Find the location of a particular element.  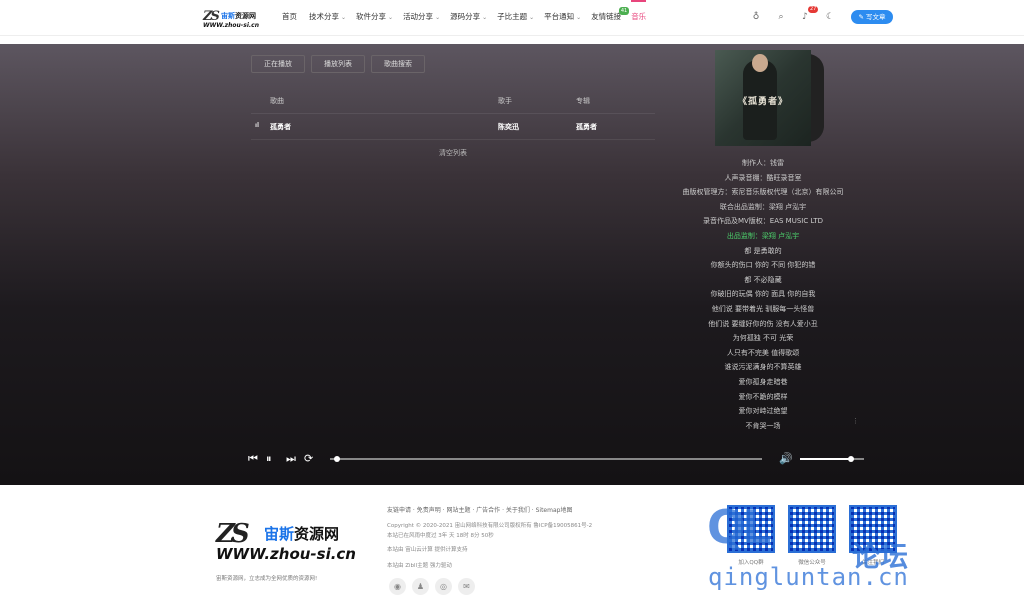

nav-software: 软件分享 ⌄ is located at coordinates (374, 18).